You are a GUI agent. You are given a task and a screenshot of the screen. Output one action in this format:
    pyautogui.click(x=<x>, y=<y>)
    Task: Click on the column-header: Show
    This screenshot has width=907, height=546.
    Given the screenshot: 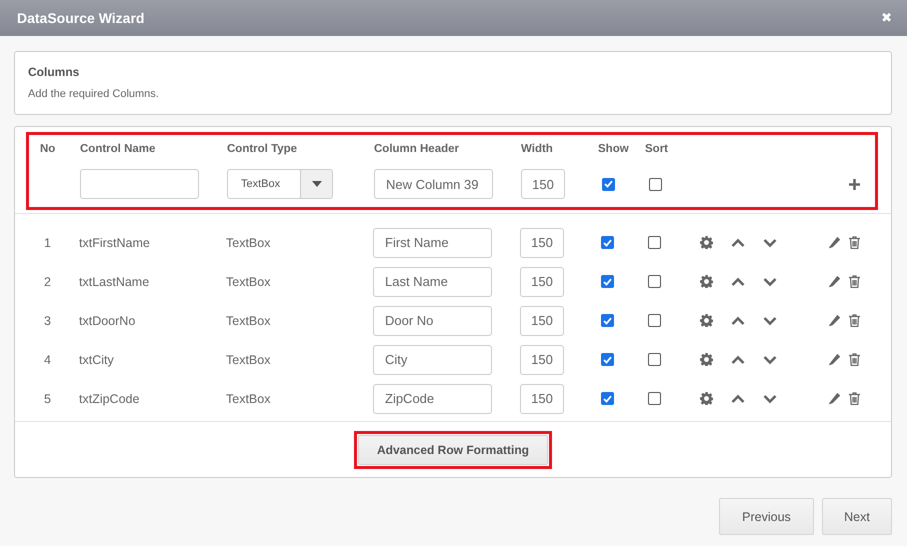 What is the action you would take?
    pyautogui.click(x=614, y=149)
    